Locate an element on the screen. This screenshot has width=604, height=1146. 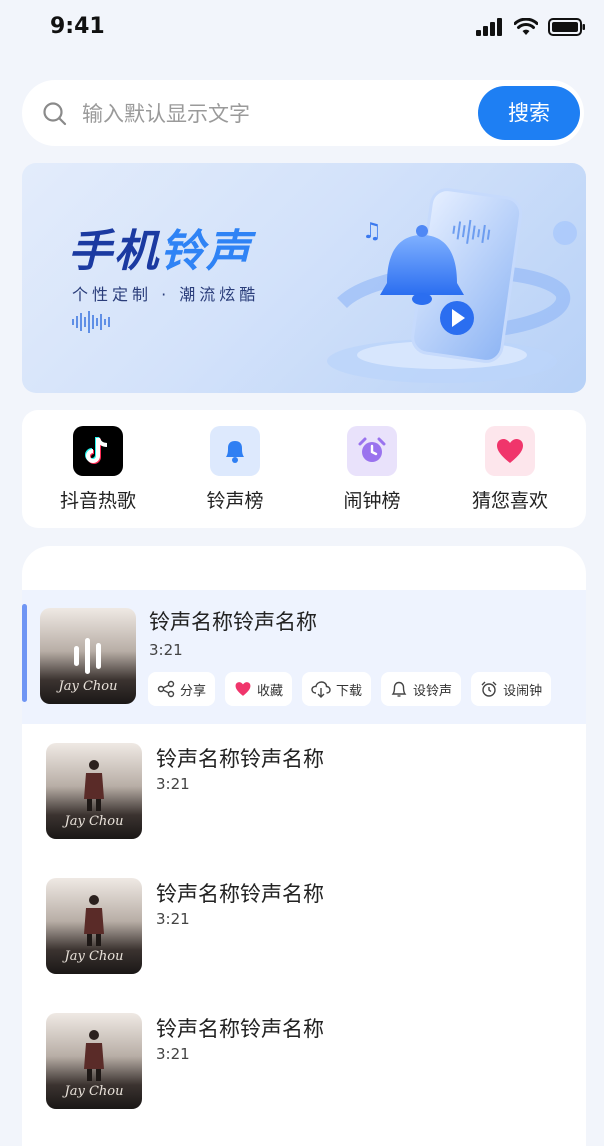
banner-title: 手机铃声 is located at coordinates (160, 247).